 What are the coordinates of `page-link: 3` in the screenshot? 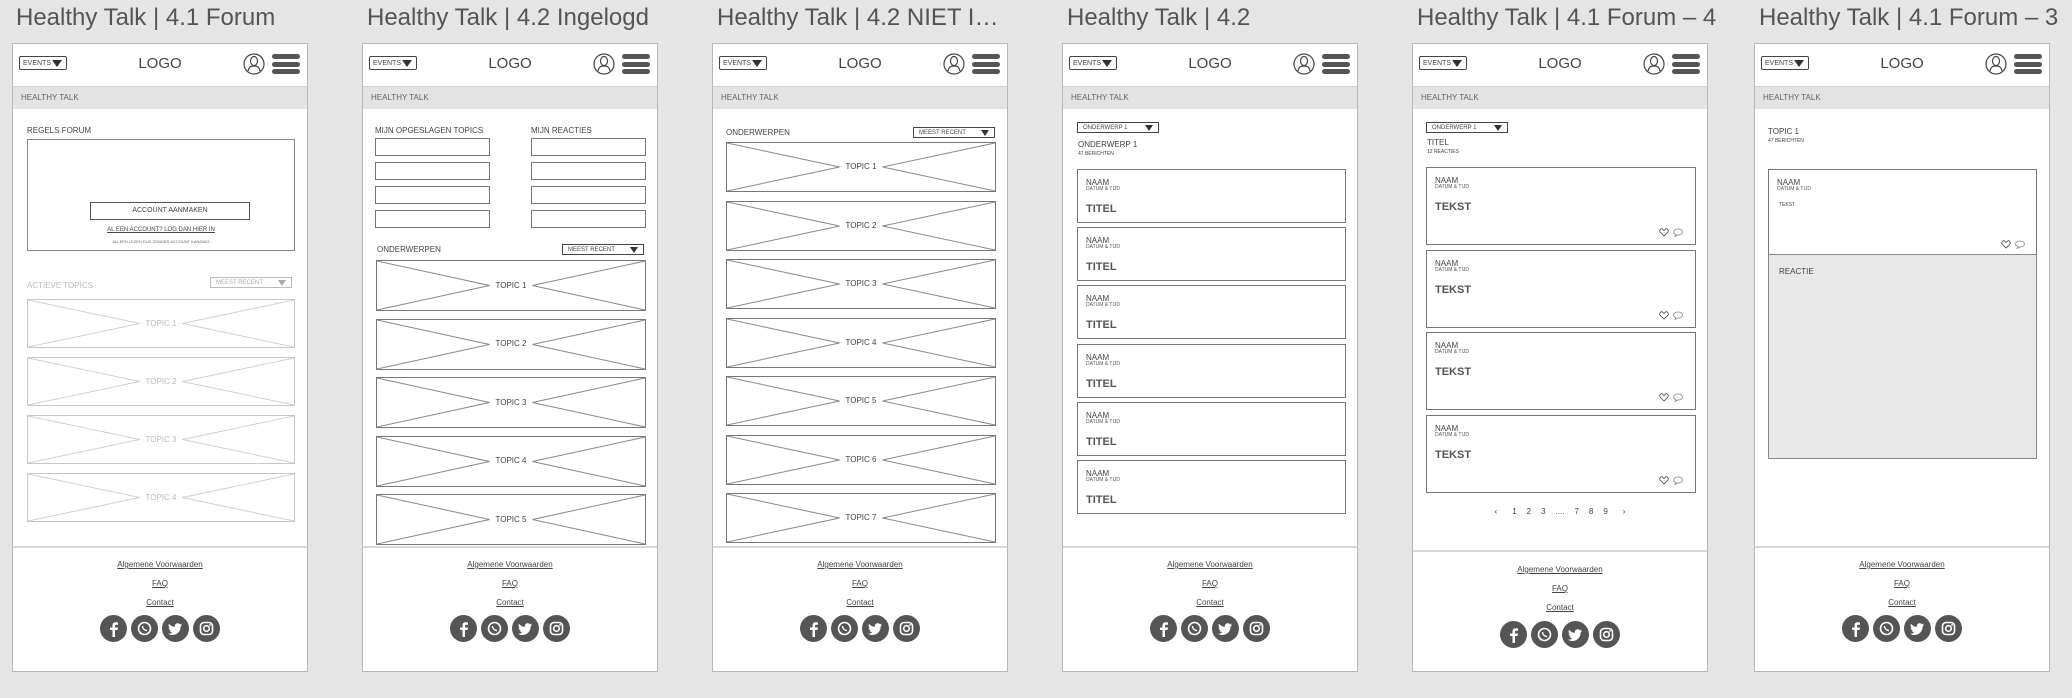 It's located at (1543, 511).